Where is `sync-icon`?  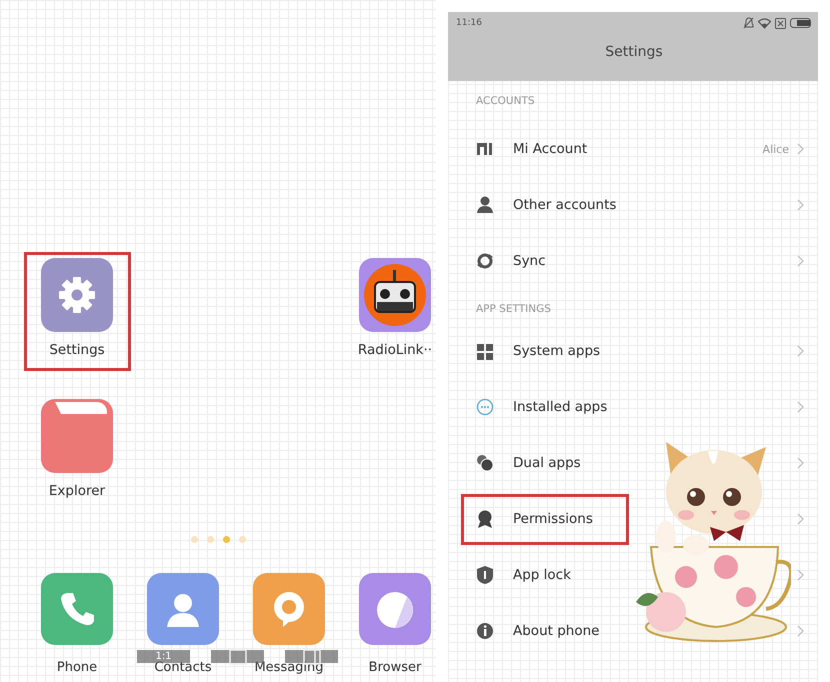
sync-icon is located at coordinates (485, 261).